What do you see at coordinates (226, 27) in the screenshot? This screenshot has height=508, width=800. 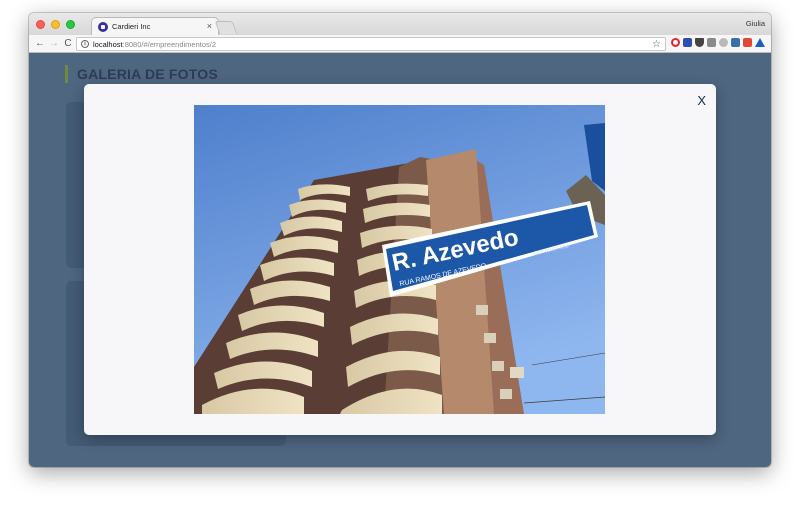 I see `new-tab-button` at bounding box center [226, 27].